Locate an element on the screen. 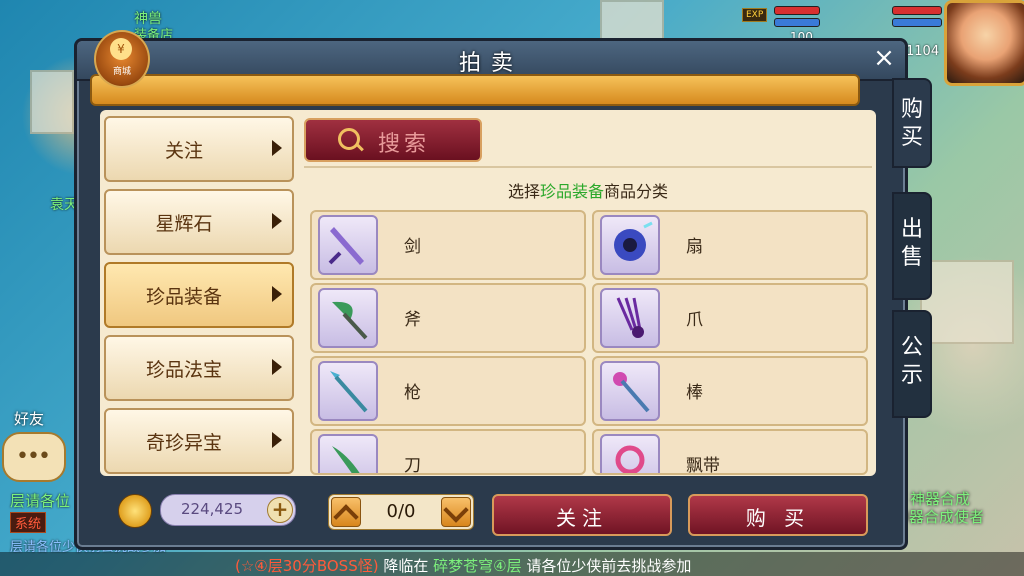  exp-badge: EXP is located at coordinates (755, 15).